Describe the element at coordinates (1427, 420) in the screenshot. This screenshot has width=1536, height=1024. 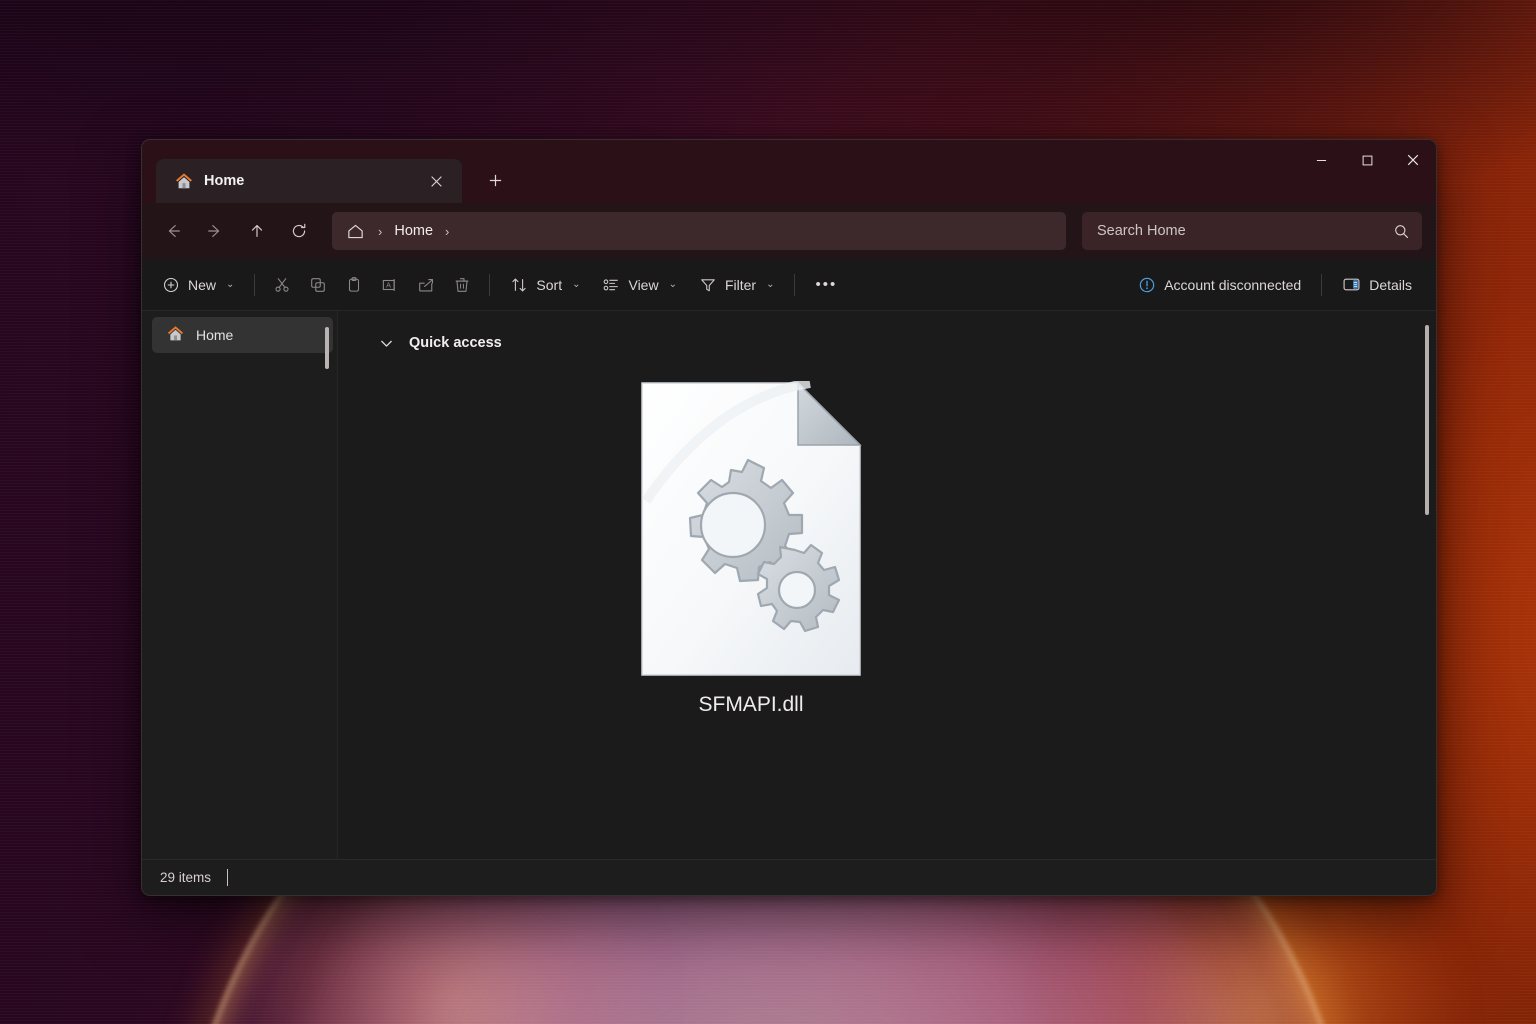
I see `content-scrollbar-thumb` at that location.